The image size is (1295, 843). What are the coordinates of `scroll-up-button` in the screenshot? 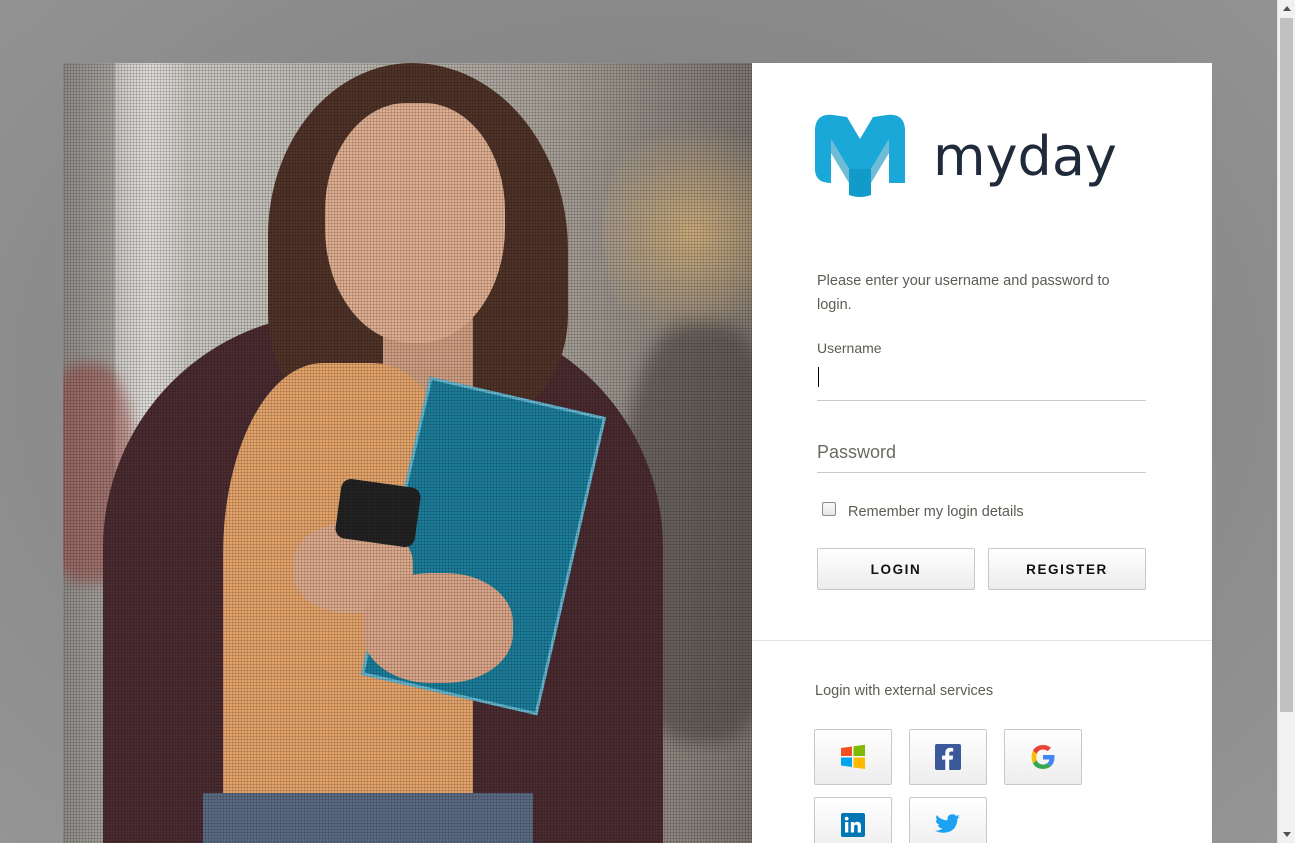 It's located at (1286, 8).